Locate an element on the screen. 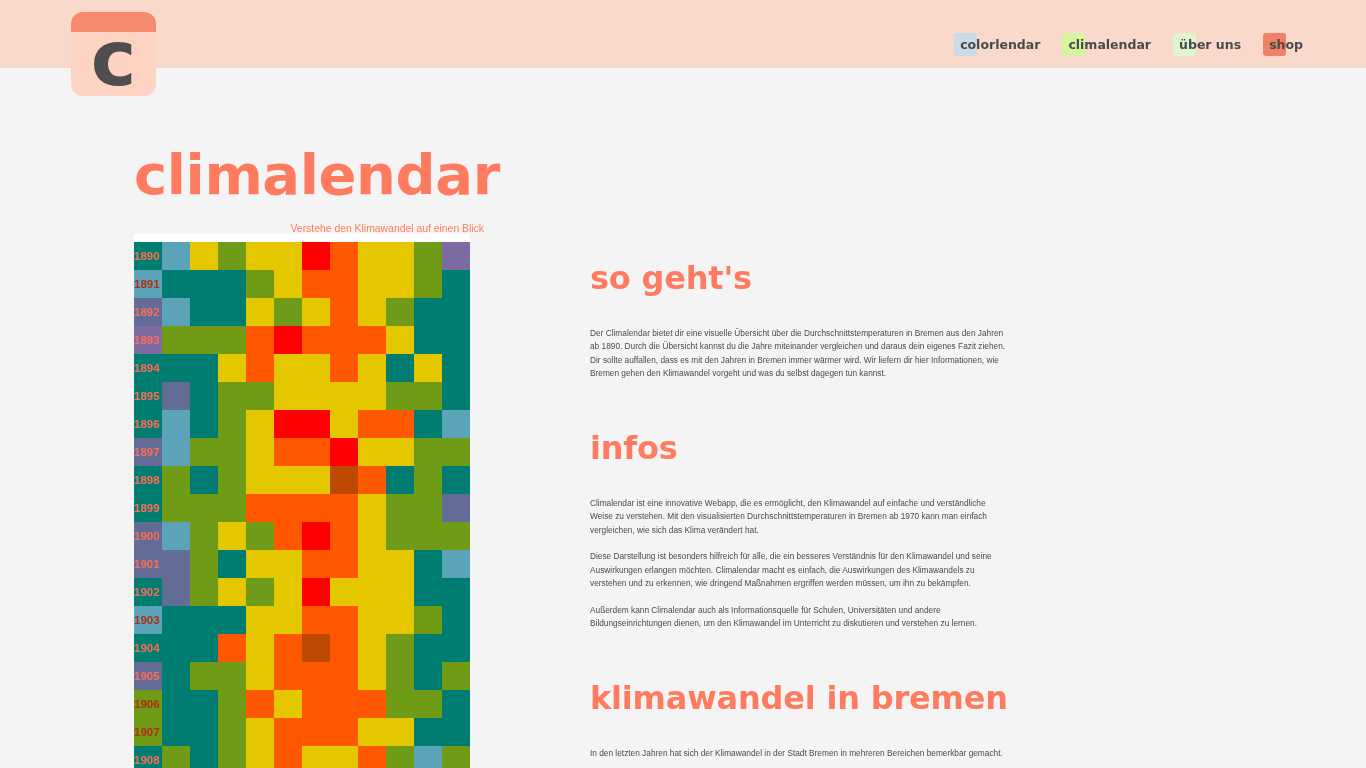  nav-link: colorlendar is located at coordinates (997, 44).